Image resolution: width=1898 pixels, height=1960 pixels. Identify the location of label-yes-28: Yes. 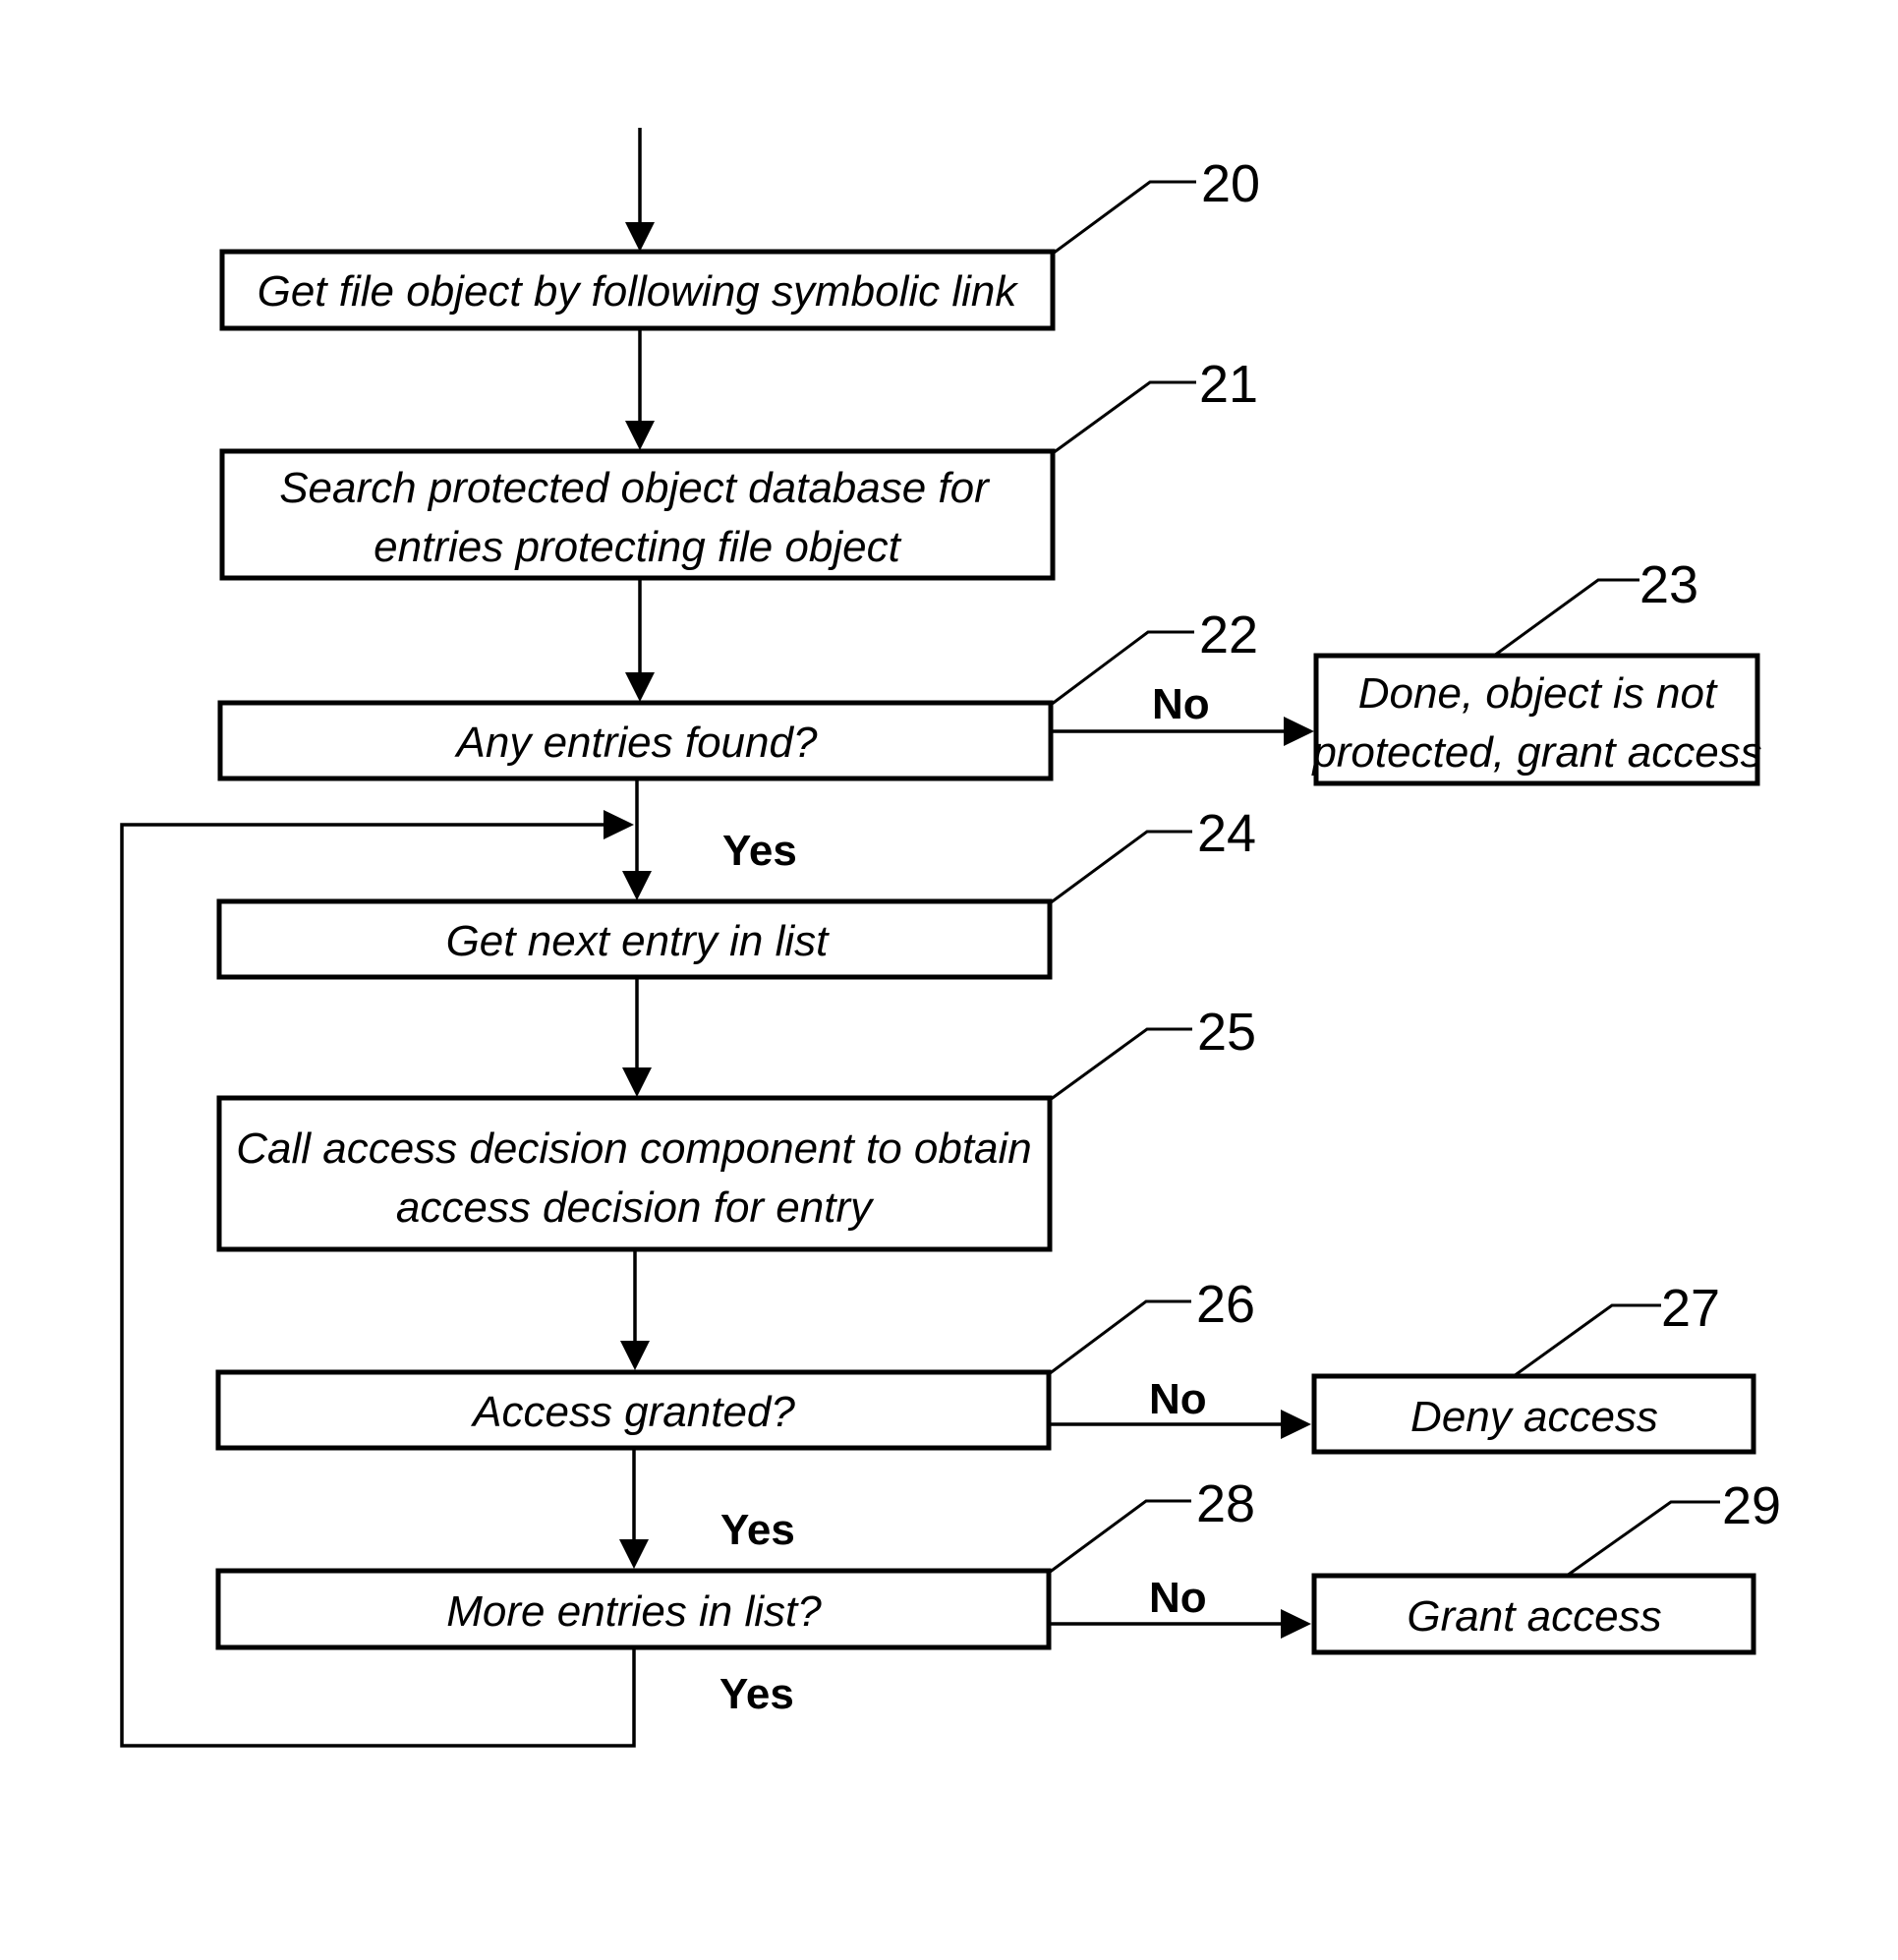
(756, 1694).